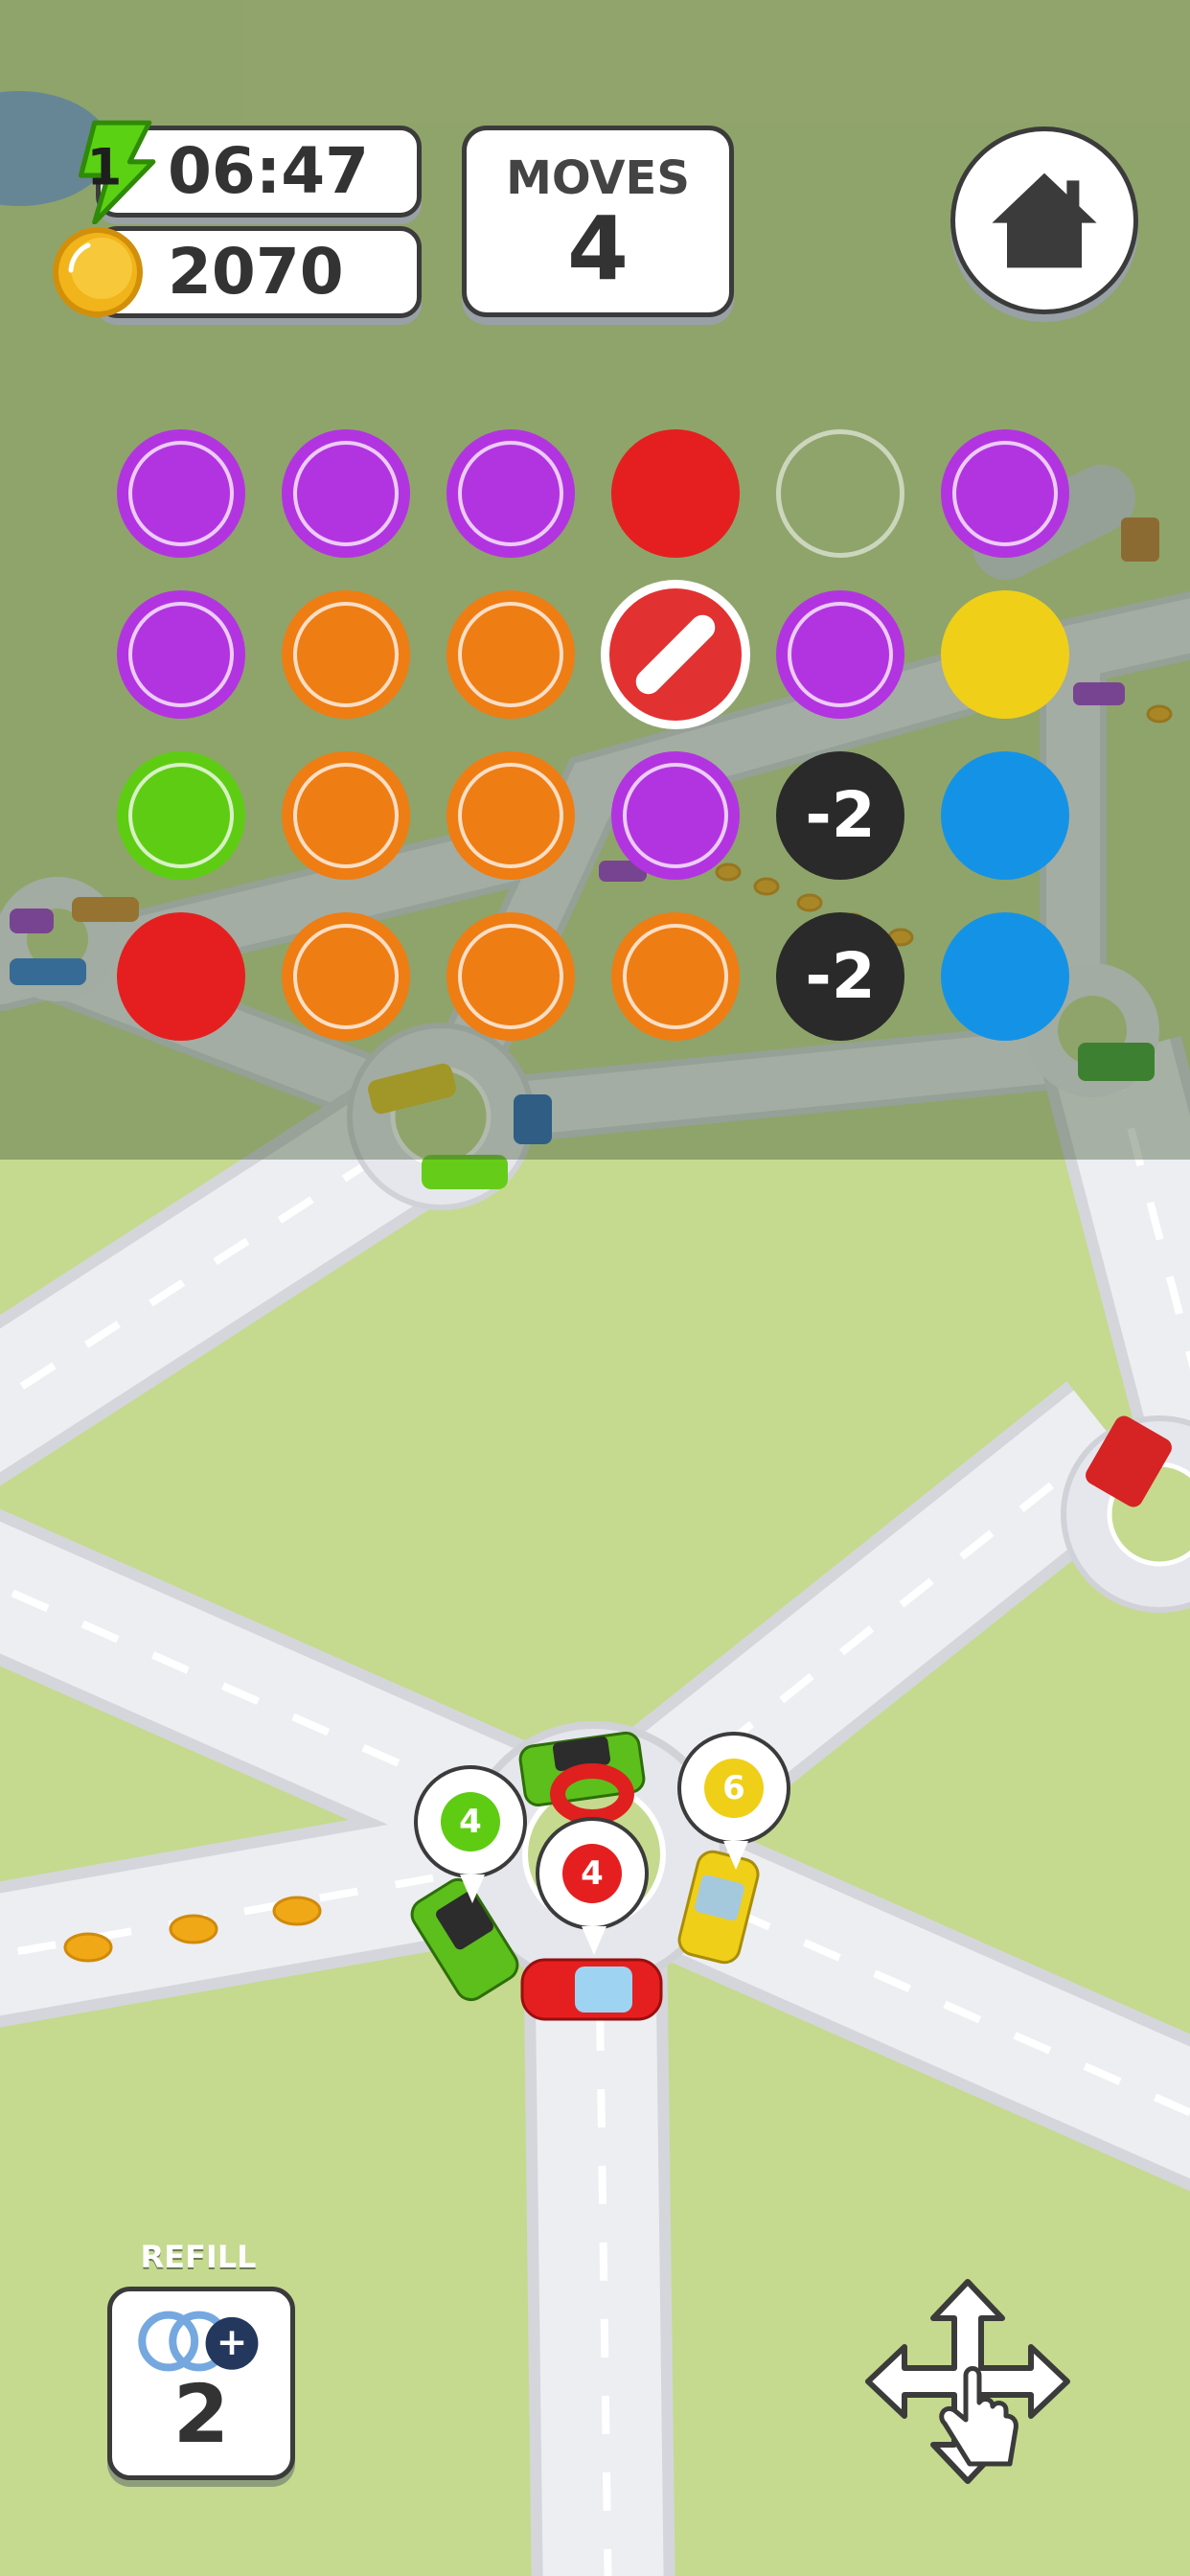  What do you see at coordinates (676, 654) in the screenshot?
I see `blocked-slot-icon` at bounding box center [676, 654].